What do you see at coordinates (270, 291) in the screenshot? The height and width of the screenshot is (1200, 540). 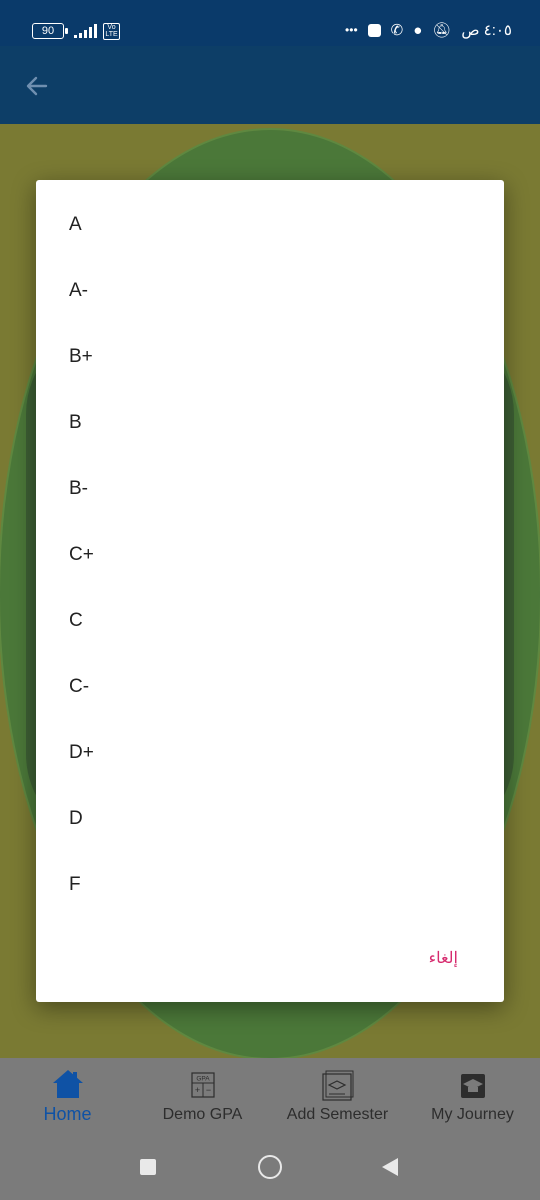 I see `grade-option-a-minus: A-` at bounding box center [270, 291].